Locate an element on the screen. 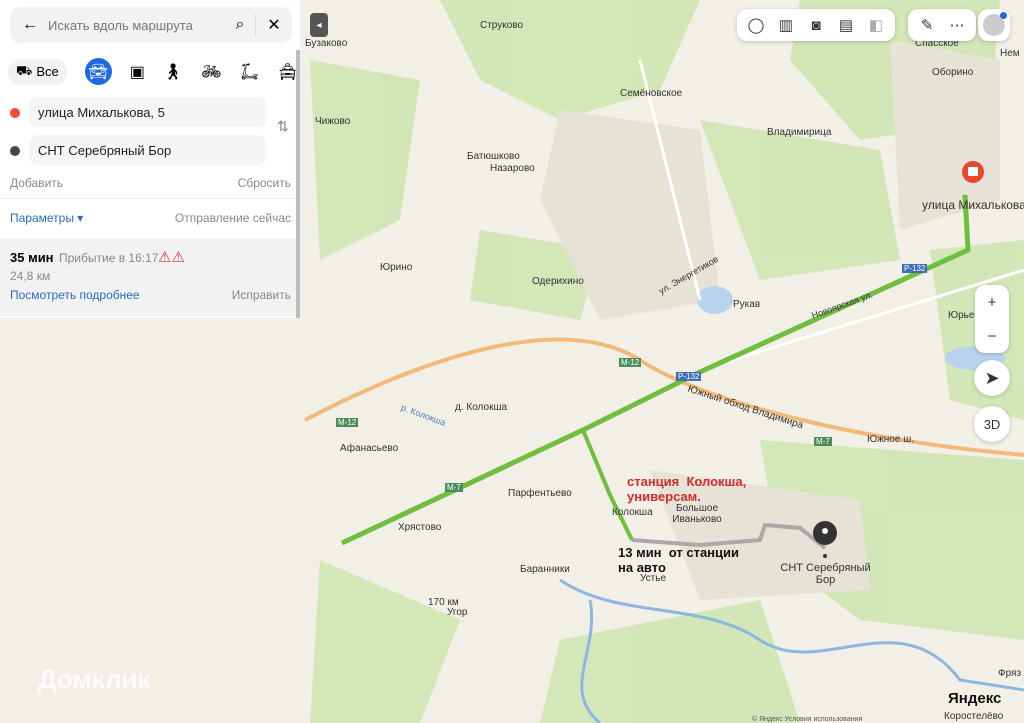  photo-icon: ◙ is located at coordinates (816, 25).